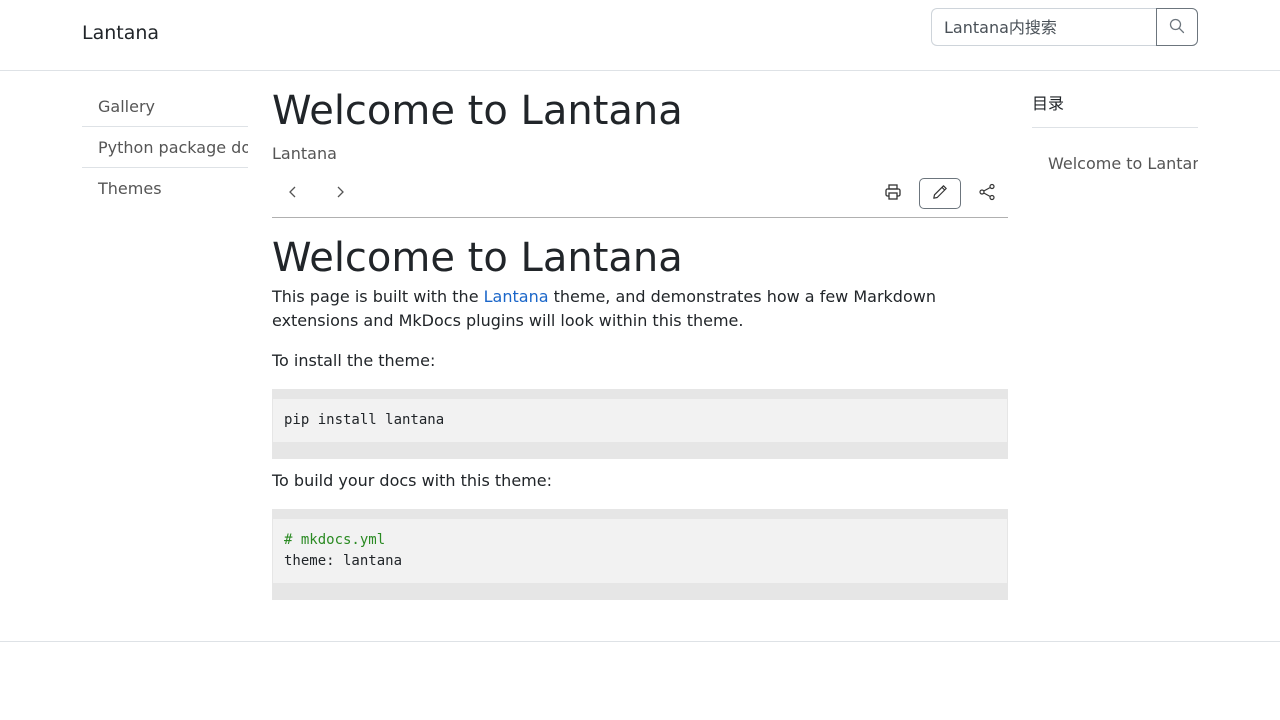  What do you see at coordinates (165, 188) in the screenshot?
I see `sidebar-item-themes: Themes` at bounding box center [165, 188].